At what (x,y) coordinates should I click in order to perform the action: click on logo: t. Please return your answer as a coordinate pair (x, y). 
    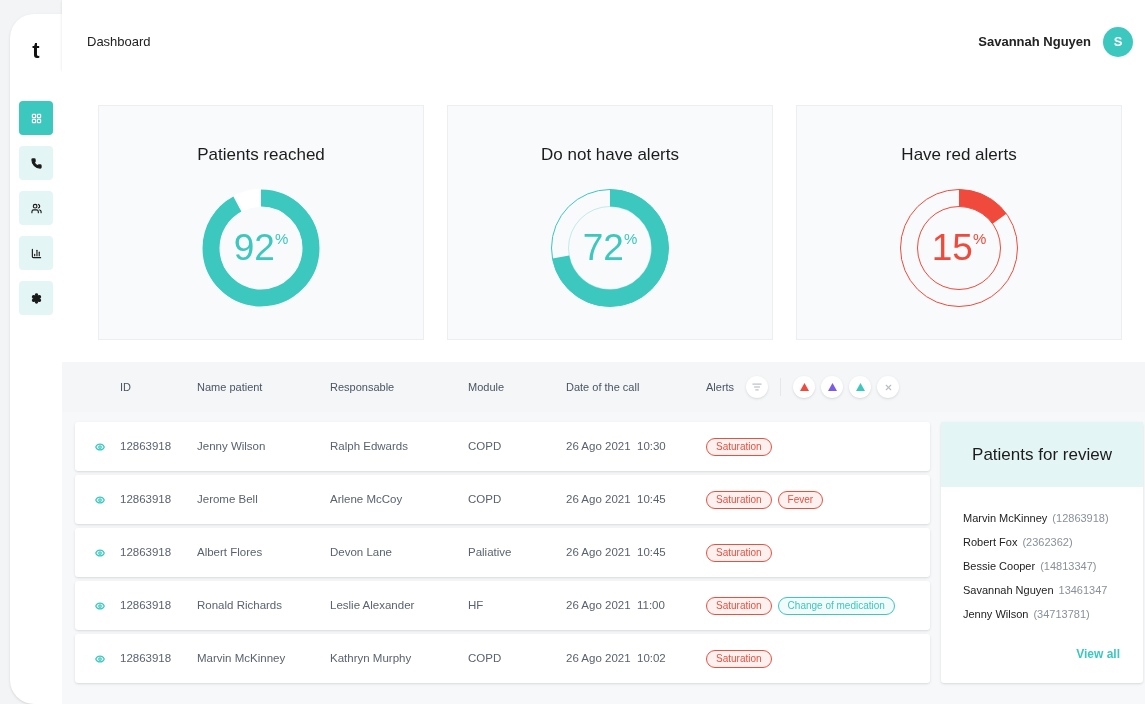
    Looking at the image, I should click on (36, 51).